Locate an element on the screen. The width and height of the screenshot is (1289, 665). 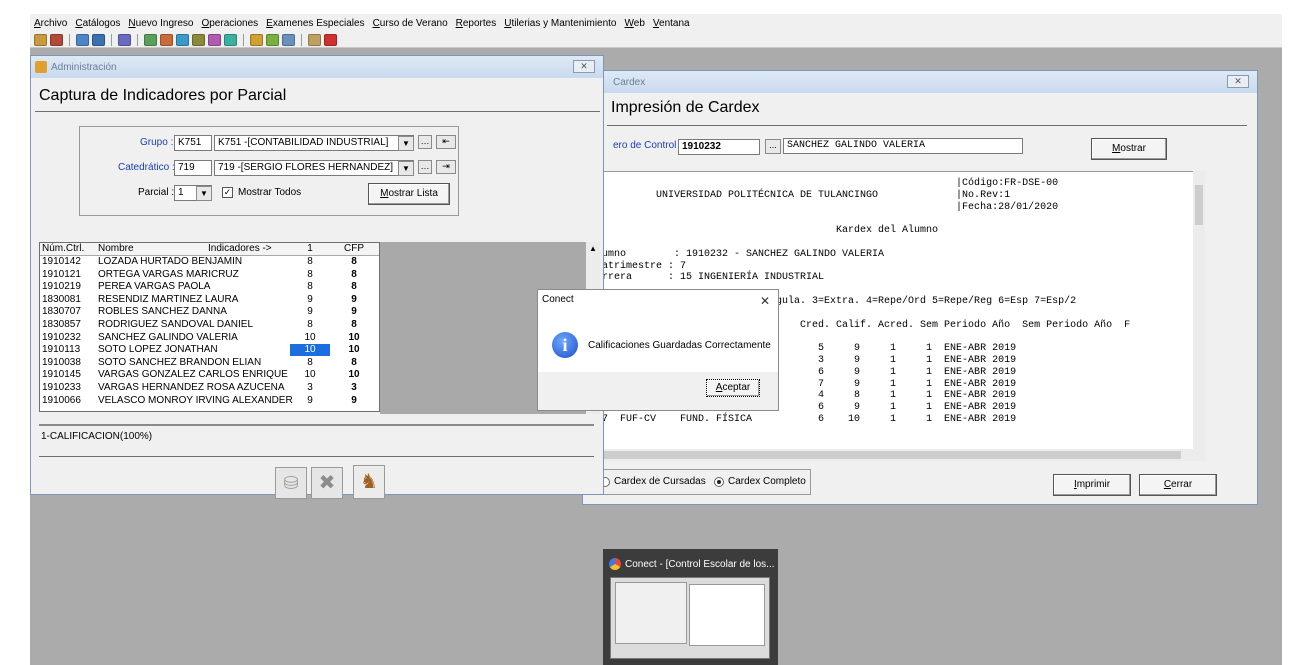
control-number-input: 1910232 is located at coordinates (719, 147).